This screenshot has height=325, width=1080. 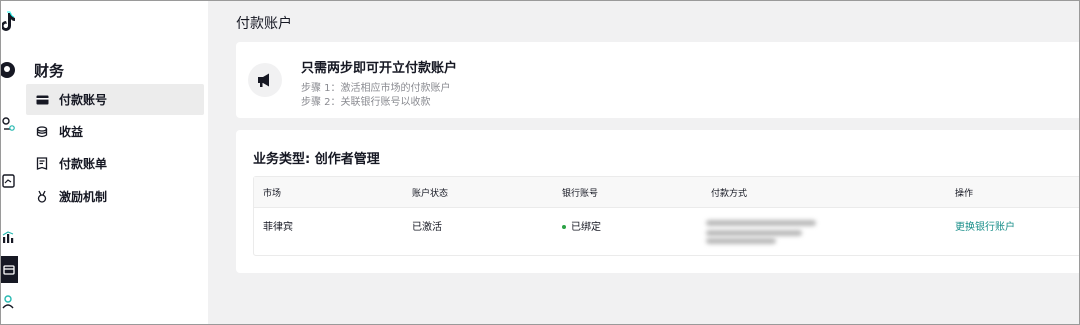 What do you see at coordinates (42, 164) in the screenshot?
I see `receipt-icon` at bounding box center [42, 164].